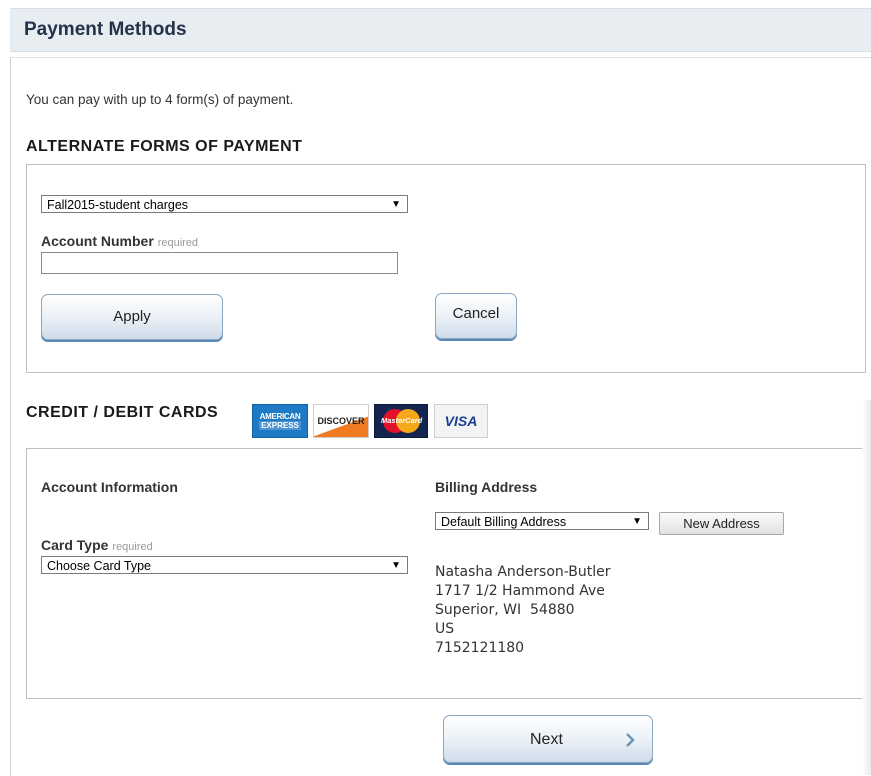 This screenshot has width=871, height=776. Describe the element at coordinates (523, 572) in the screenshot. I see `address-name: Natasha Anderson-Butler` at that location.